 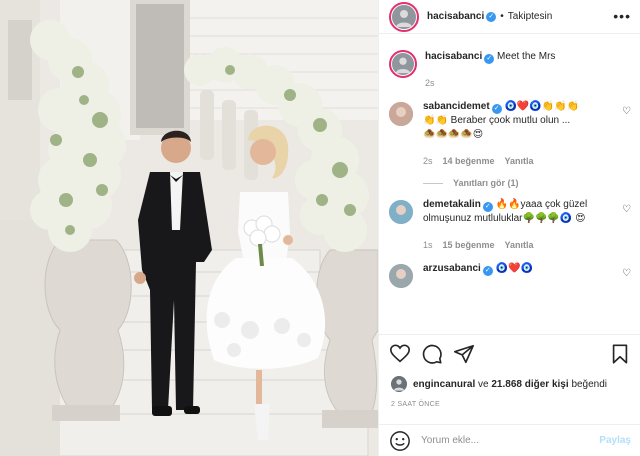 What do you see at coordinates (486, 183) in the screenshot?
I see `view-replies-label: Yanıtları gör (1)` at bounding box center [486, 183].